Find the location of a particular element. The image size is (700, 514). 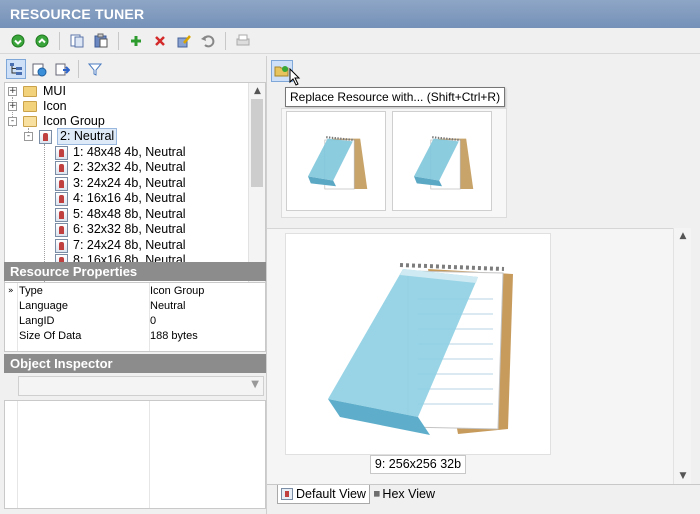

property-key: Type is located at coordinates (31, 291).